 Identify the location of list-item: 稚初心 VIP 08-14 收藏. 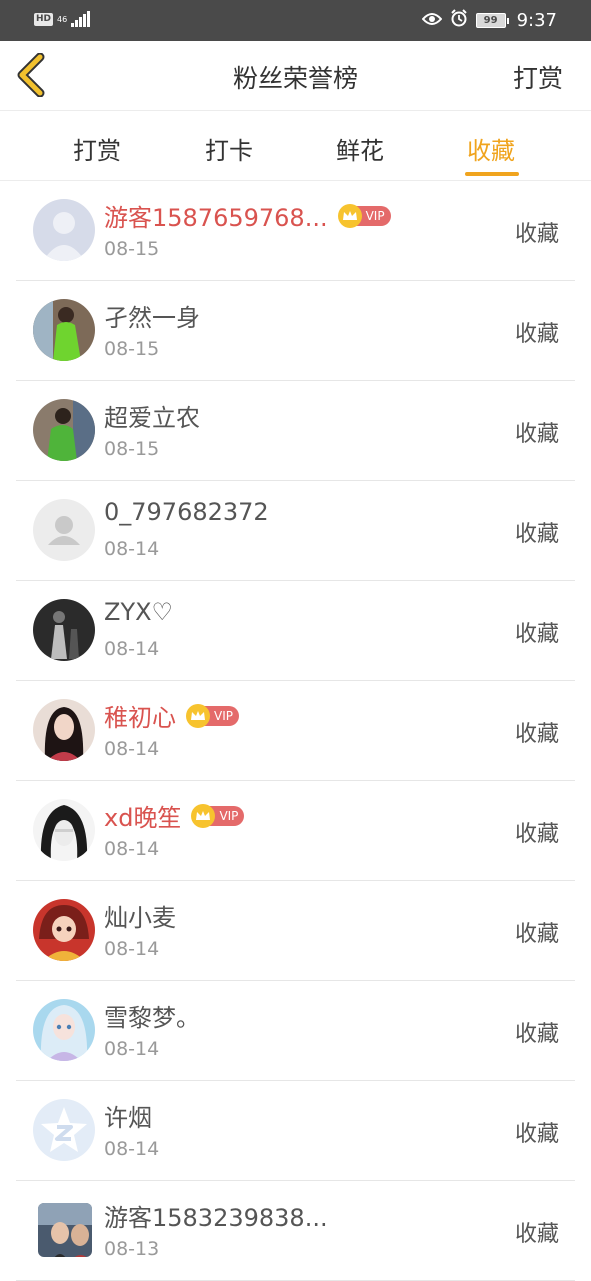
(295, 731).